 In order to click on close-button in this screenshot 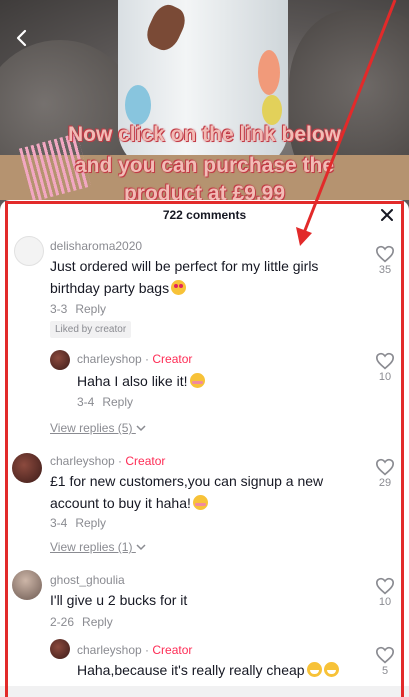, I will do `click(387, 216)`.